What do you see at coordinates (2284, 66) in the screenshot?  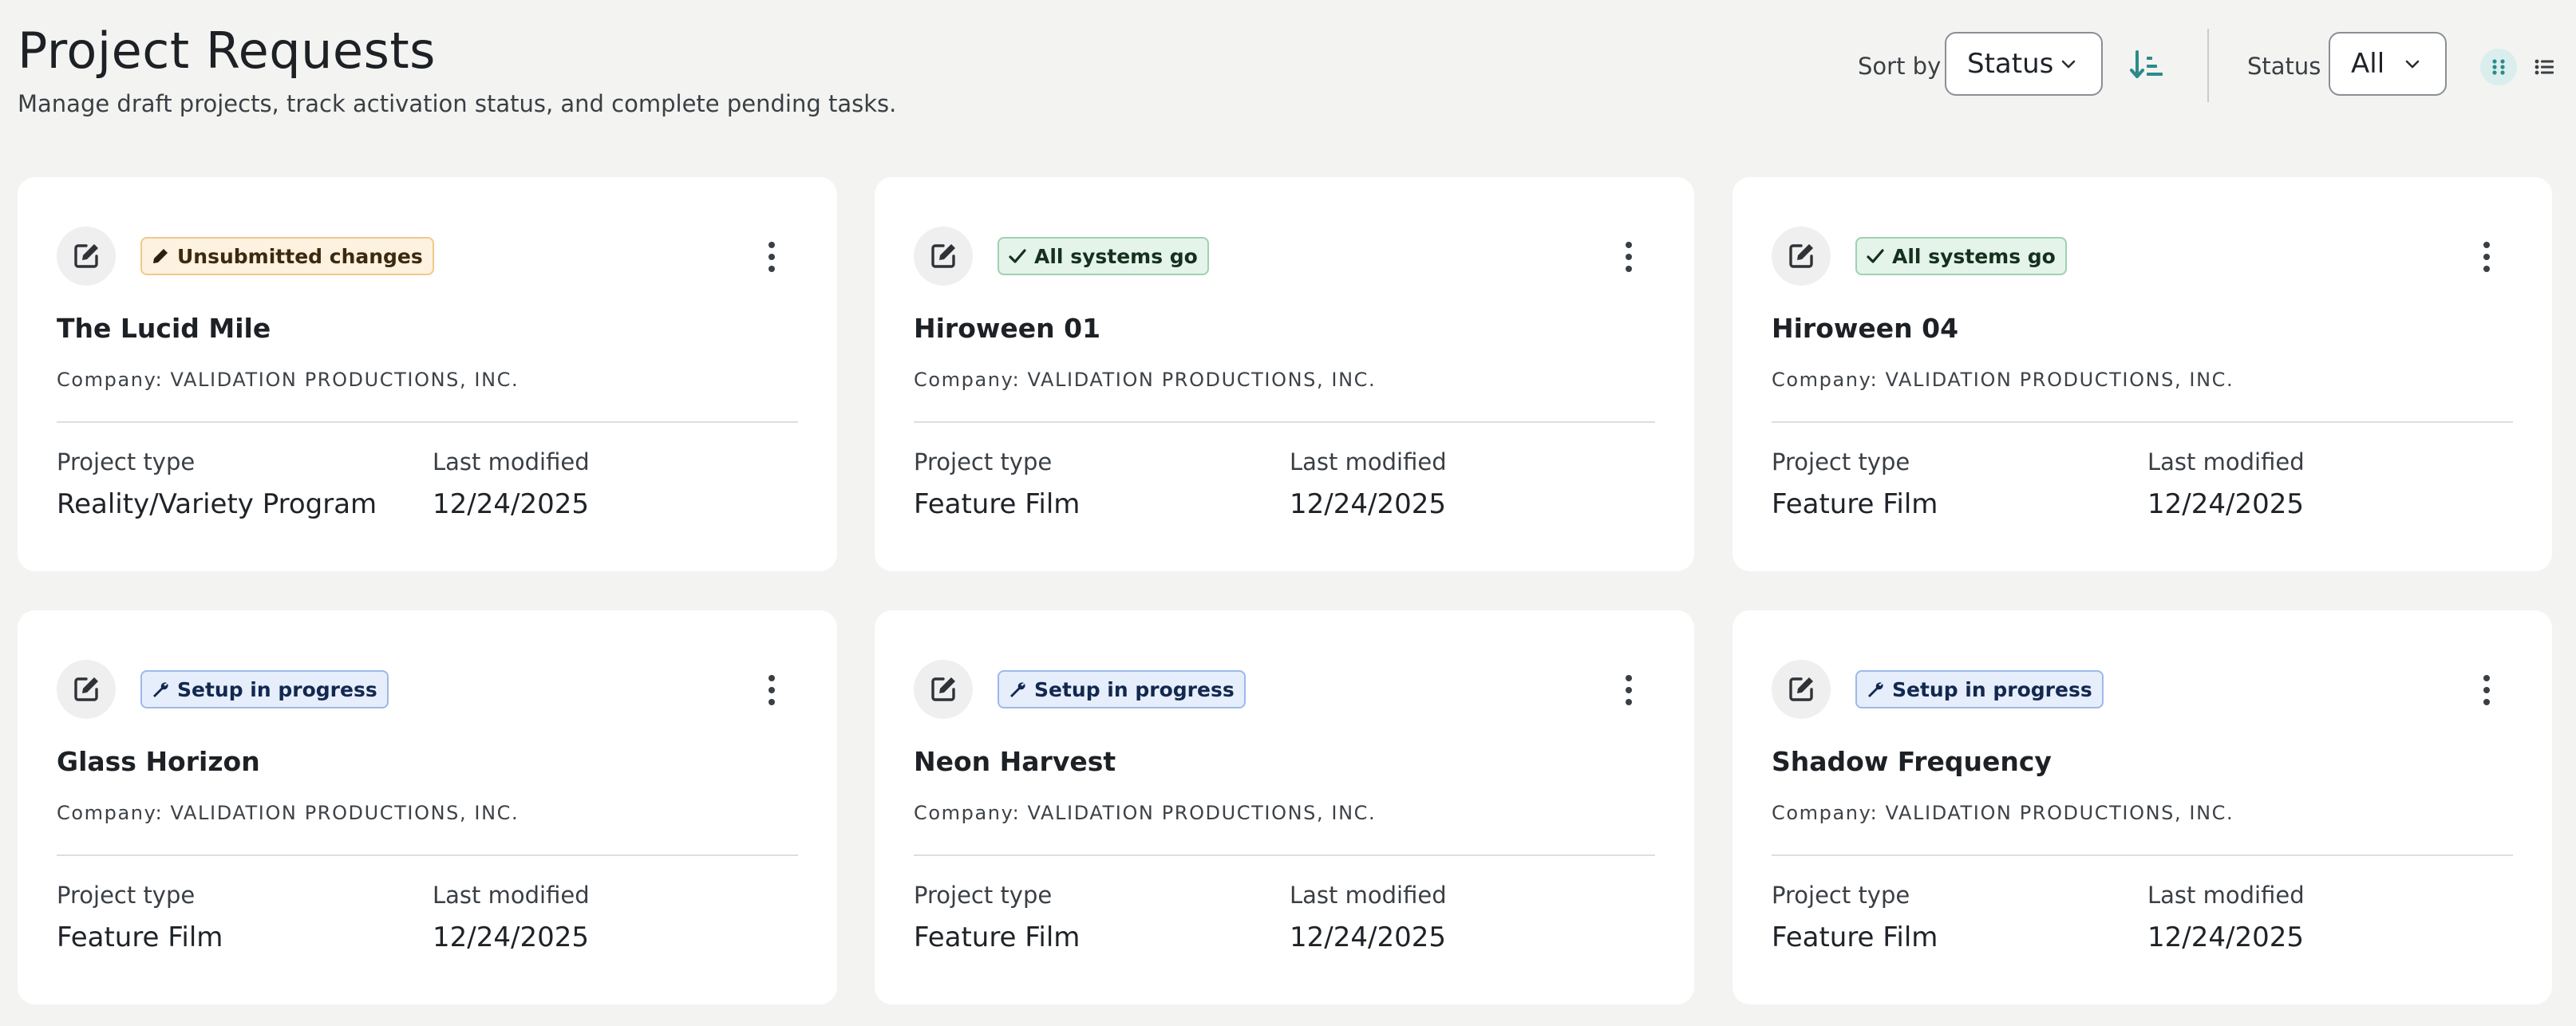 I see `status-label: Status` at bounding box center [2284, 66].